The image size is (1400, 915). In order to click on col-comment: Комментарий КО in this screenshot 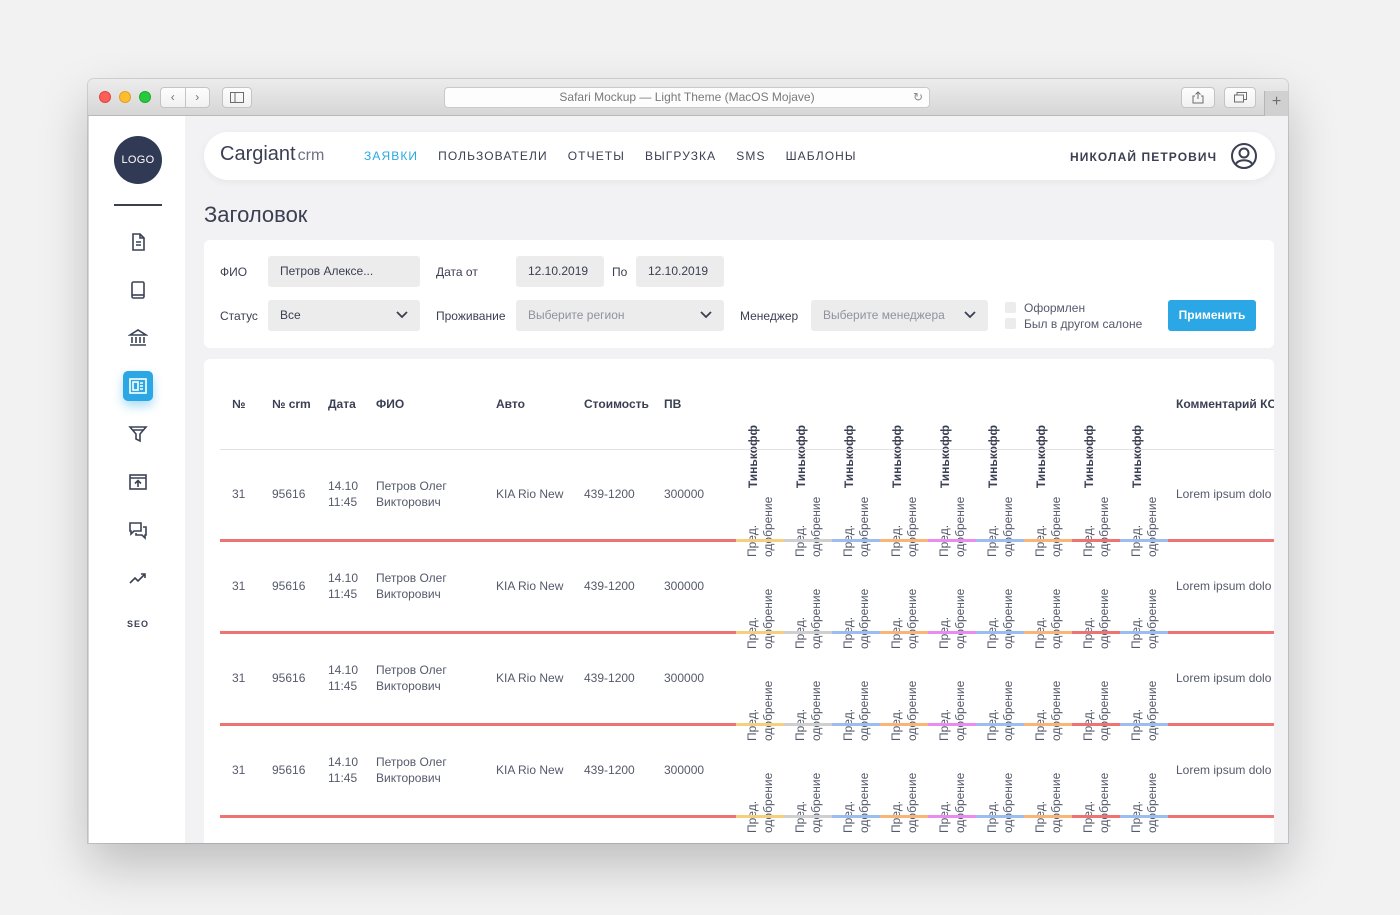, I will do `click(1225, 404)`.